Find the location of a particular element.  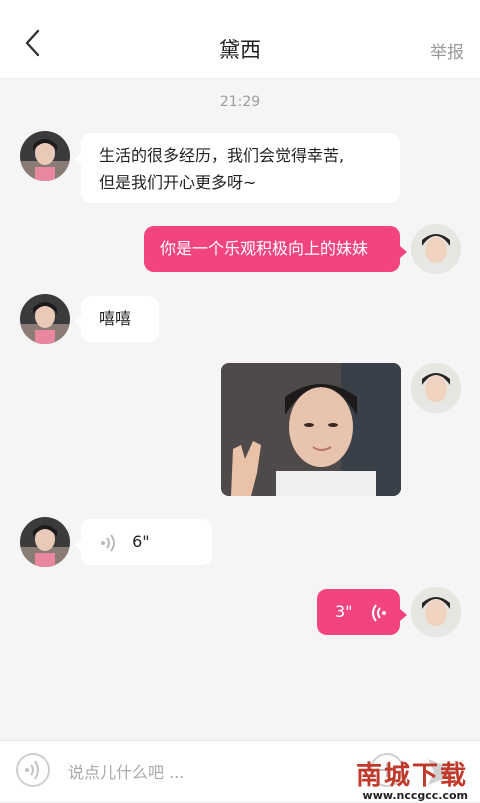

outgoing-voice-message: 3" is located at coordinates (362, 612).